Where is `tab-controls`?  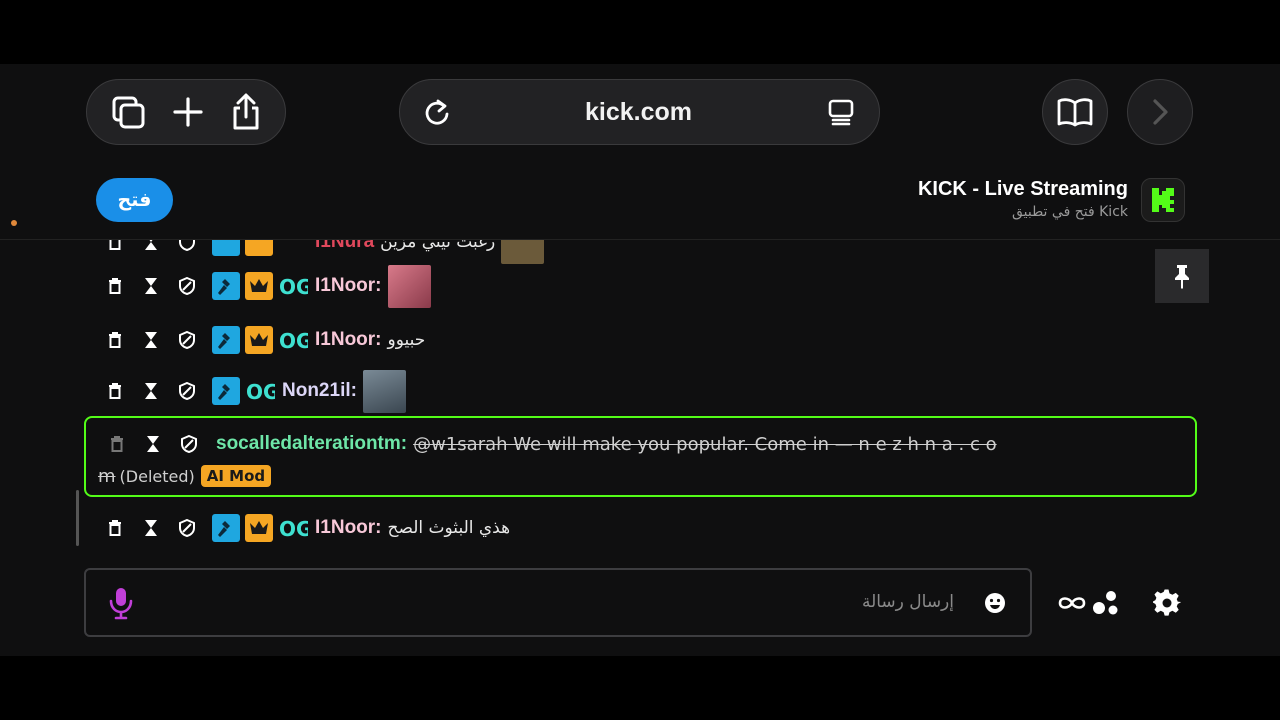
tab-controls is located at coordinates (186, 112).